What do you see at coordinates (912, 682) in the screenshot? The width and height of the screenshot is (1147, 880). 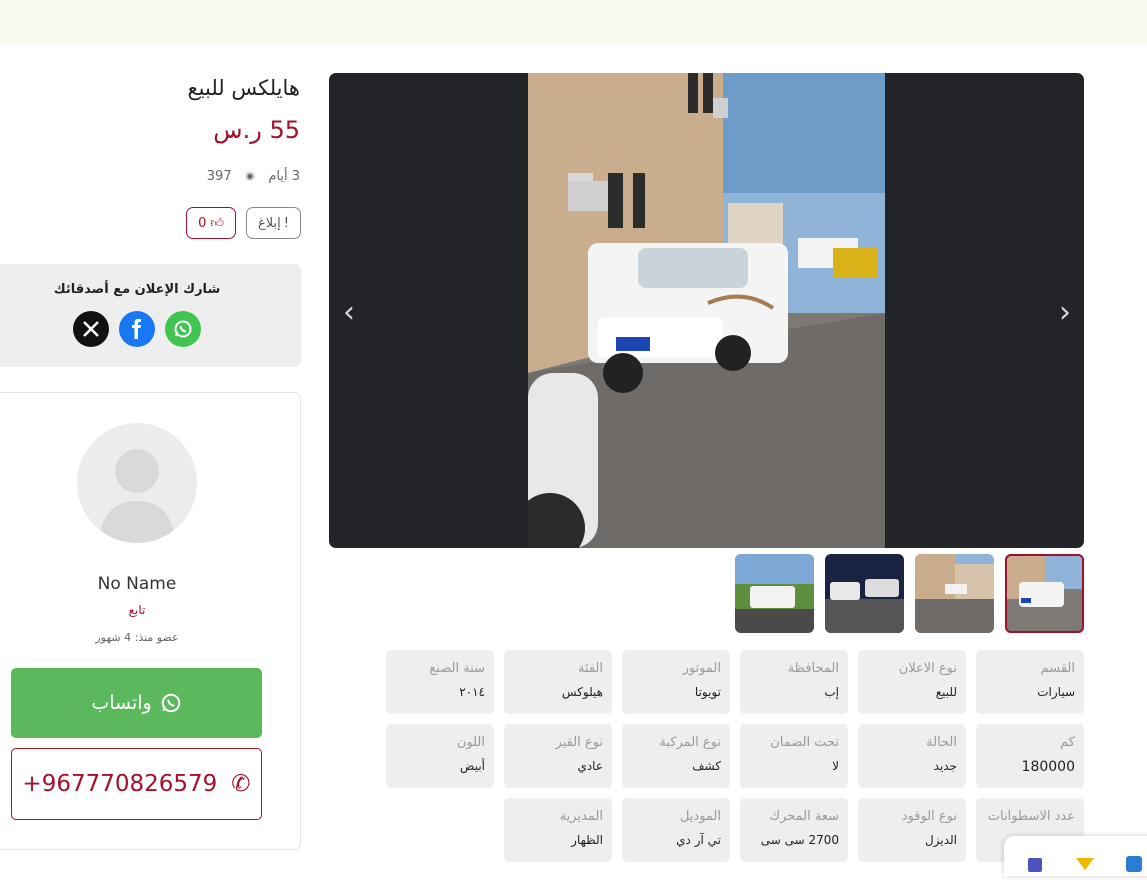 I see `spec-ad-type: نوع الاعلان للبيع` at bounding box center [912, 682].